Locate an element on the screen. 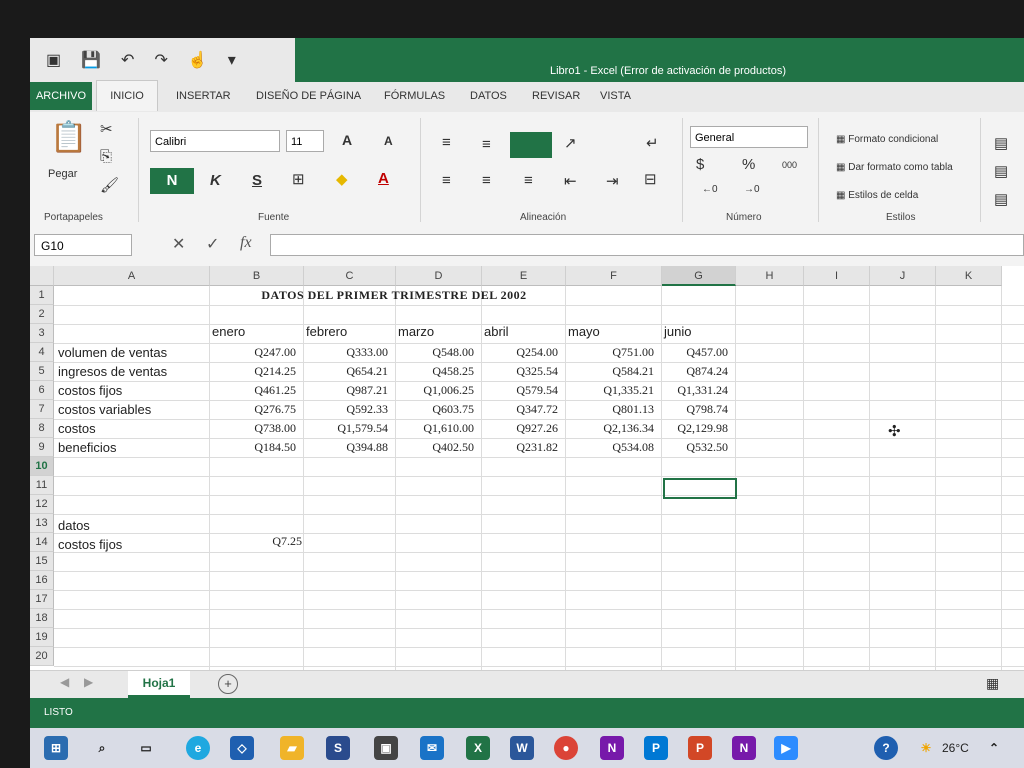 The width and height of the screenshot is (1024, 768). row-header: 11 is located at coordinates (42, 485).